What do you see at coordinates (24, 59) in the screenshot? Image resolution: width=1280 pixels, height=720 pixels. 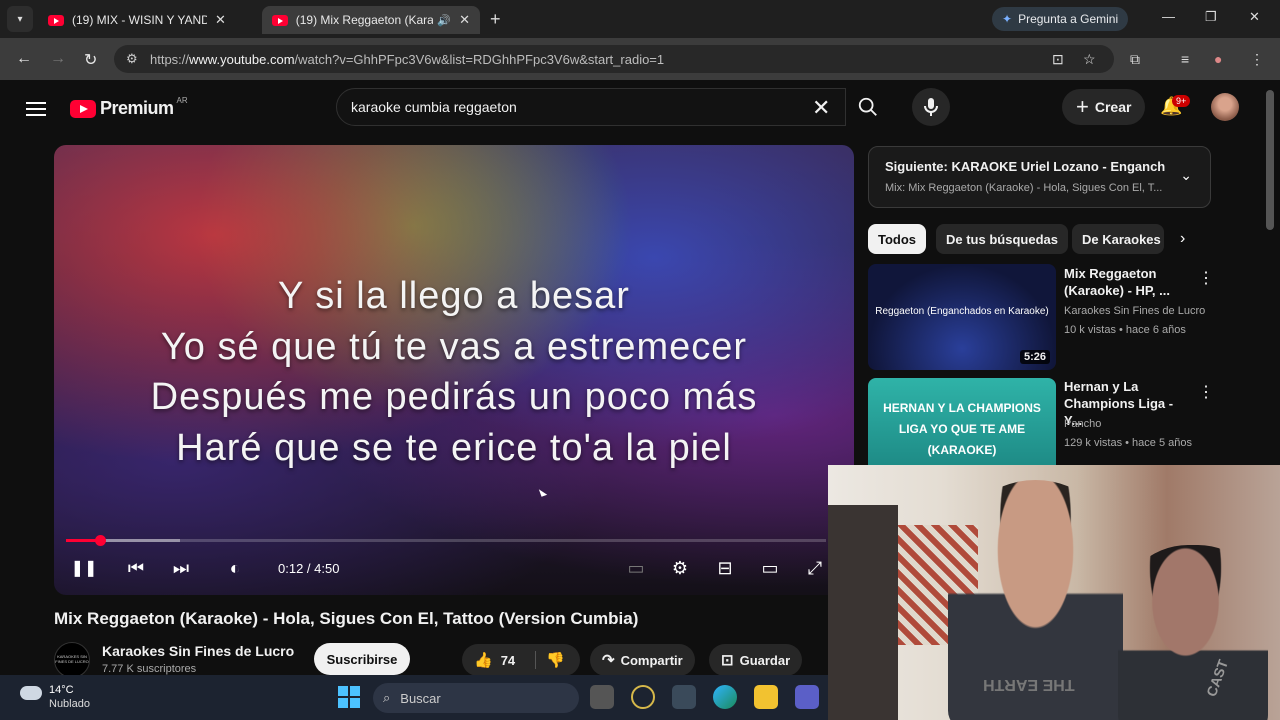 I see `back-icon: ←` at bounding box center [24, 59].